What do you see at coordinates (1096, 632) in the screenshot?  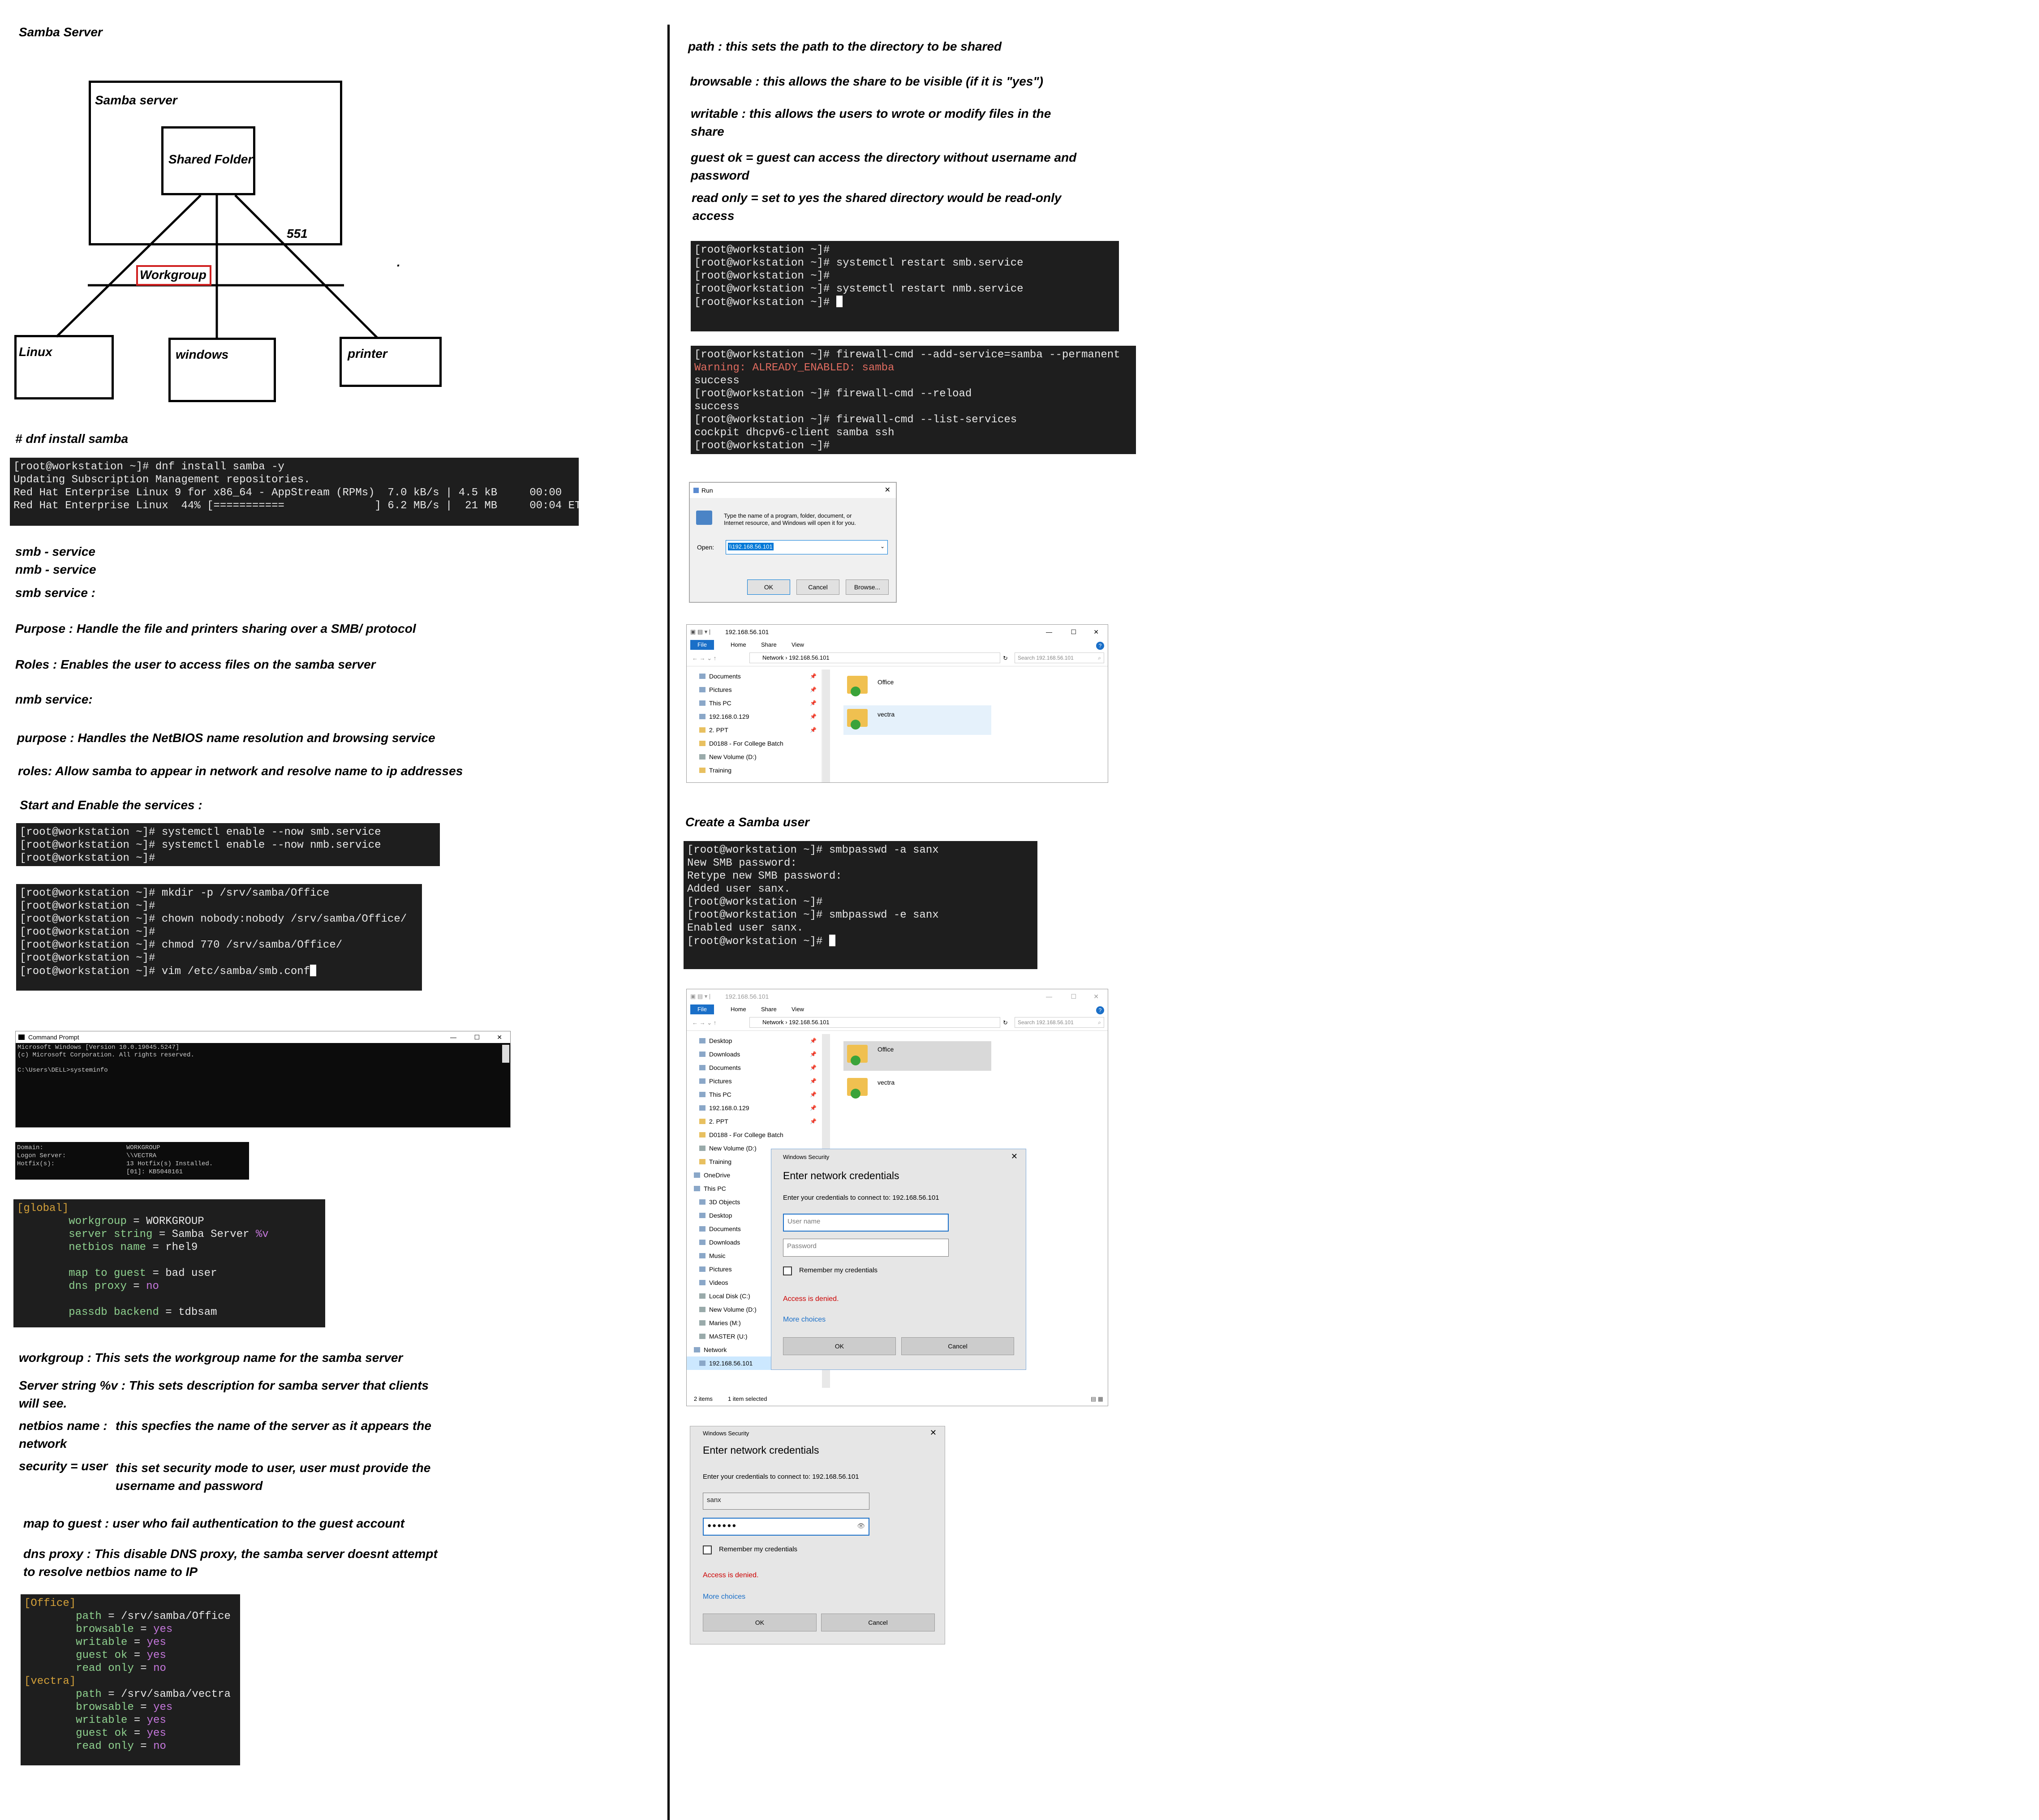 I see `explorer1-close-icon: ✕` at bounding box center [1096, 632].